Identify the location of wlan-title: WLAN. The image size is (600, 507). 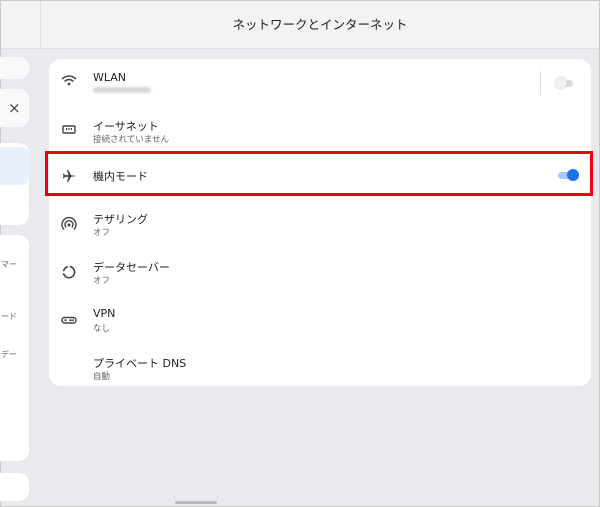
(110, 77).